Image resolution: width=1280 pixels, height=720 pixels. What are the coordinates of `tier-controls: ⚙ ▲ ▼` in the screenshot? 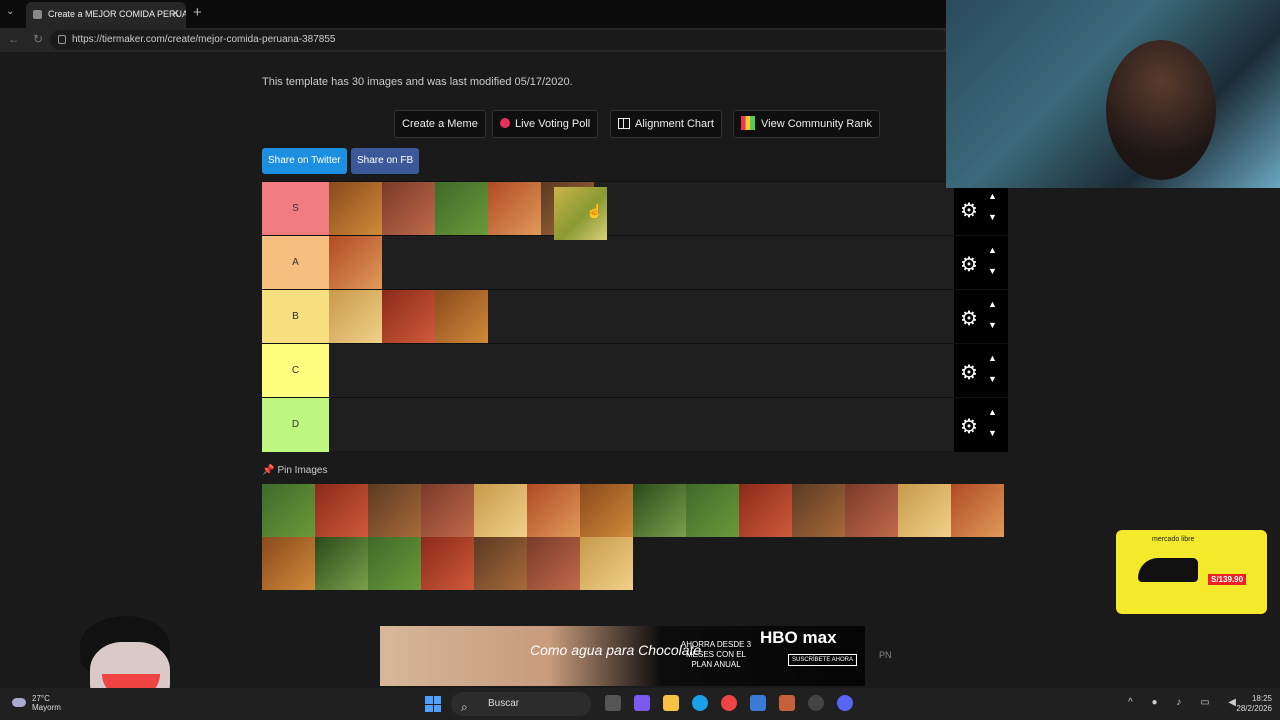 It's located at (981, 317).